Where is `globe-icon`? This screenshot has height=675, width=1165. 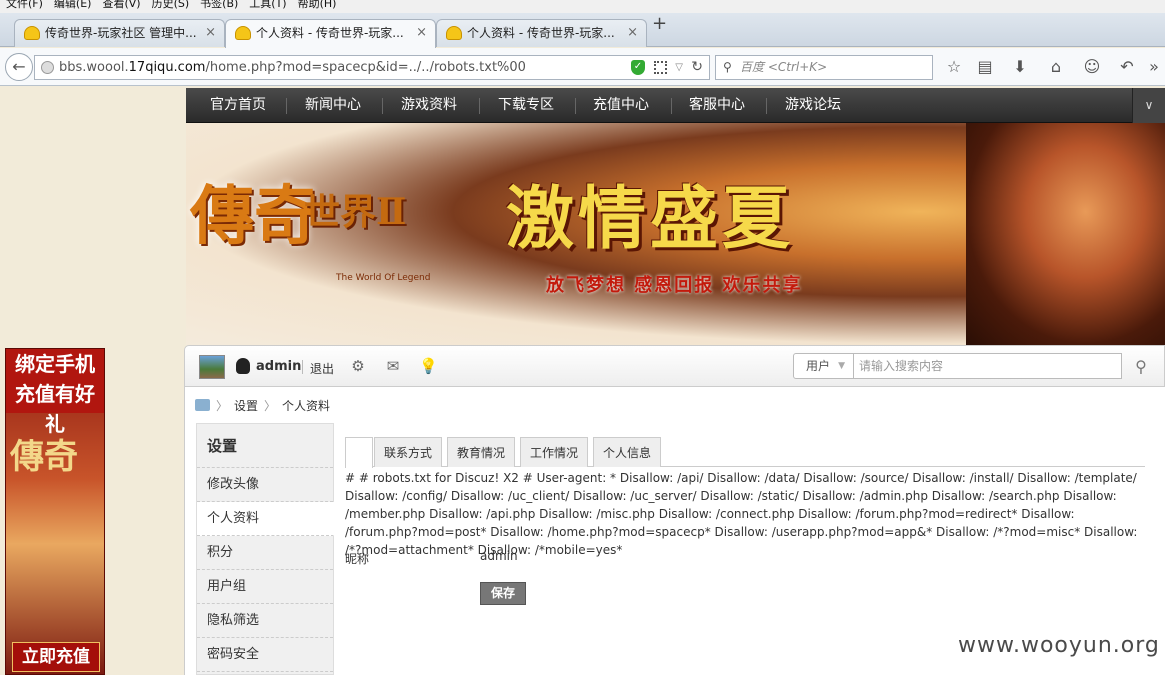
globe-icon is located at coordinates (47, 67).